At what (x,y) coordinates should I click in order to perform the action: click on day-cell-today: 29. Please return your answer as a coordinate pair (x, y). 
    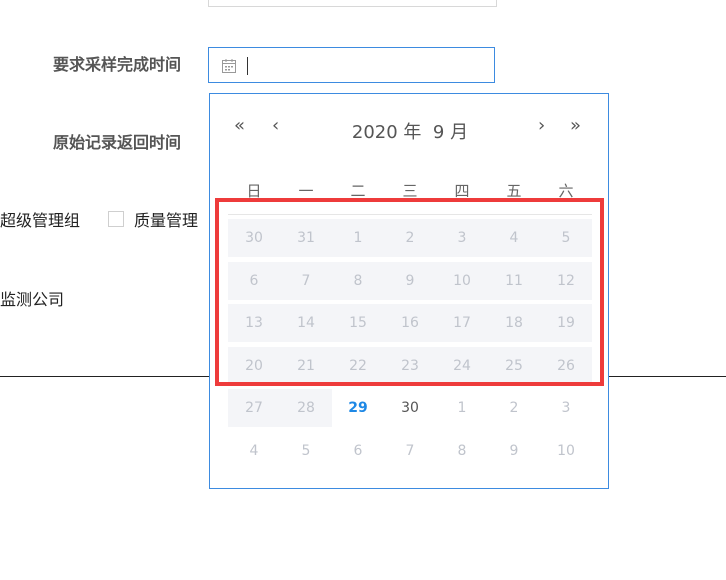
    Looking at the image, I should click on (358, 408).